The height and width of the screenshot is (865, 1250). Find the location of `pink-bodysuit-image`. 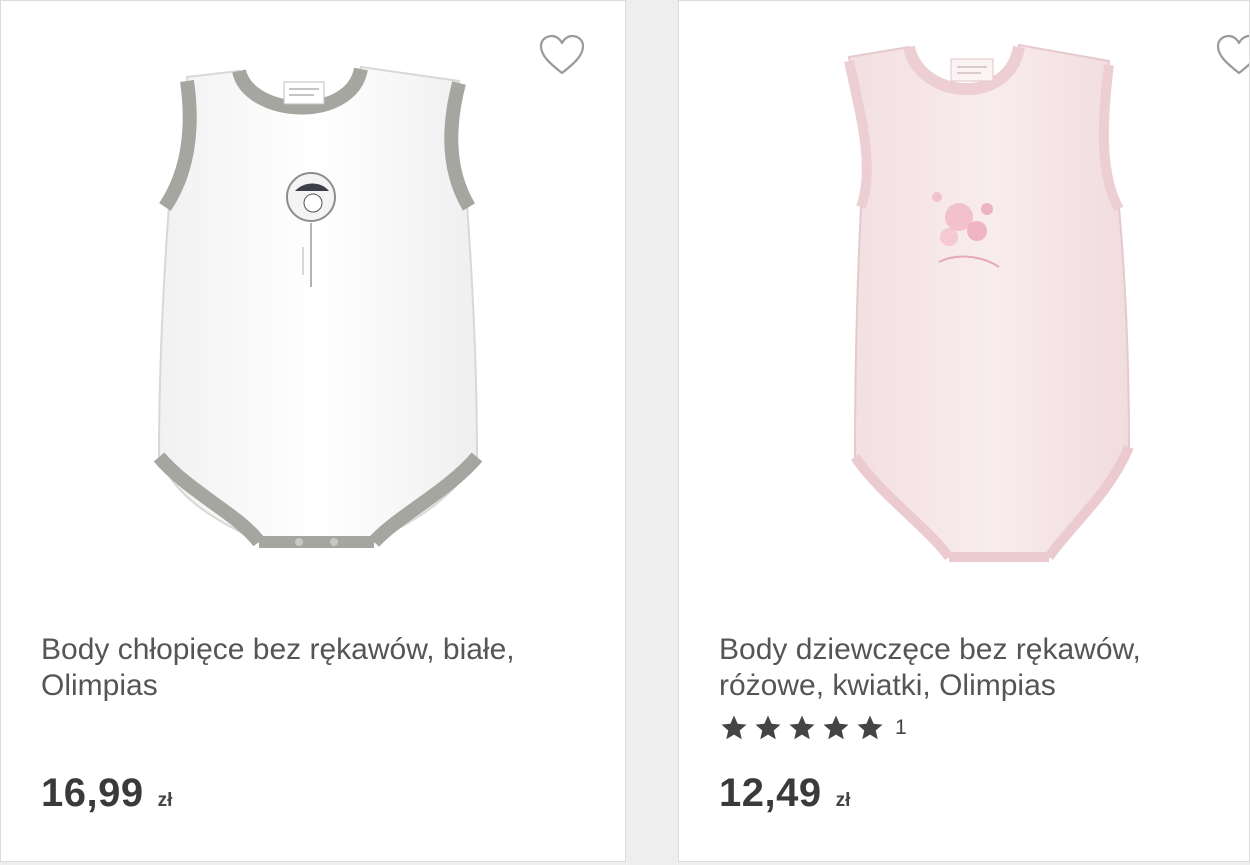

pink-bodysuit-image is located at coordinates (989, 302).